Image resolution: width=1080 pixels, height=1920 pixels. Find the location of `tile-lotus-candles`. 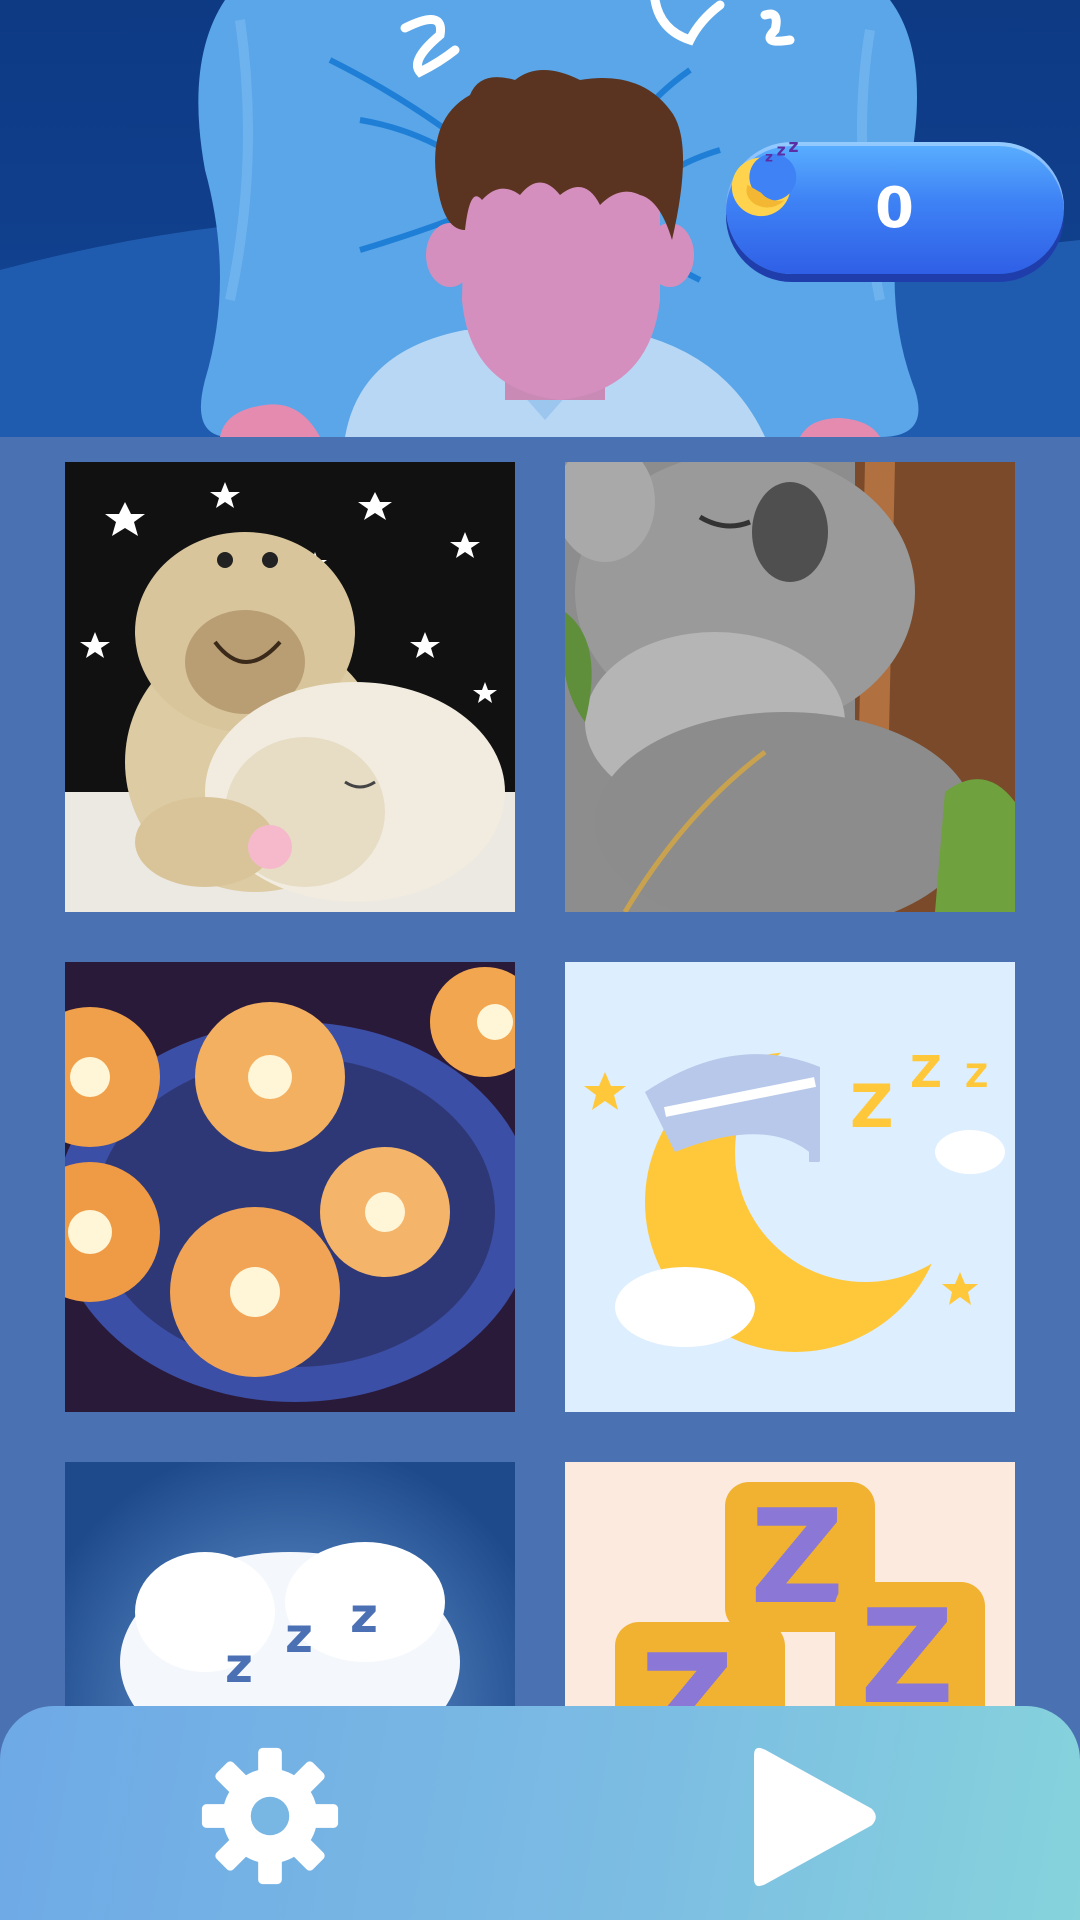

tile-lotus-candles is located at coordinates (290, 1187).